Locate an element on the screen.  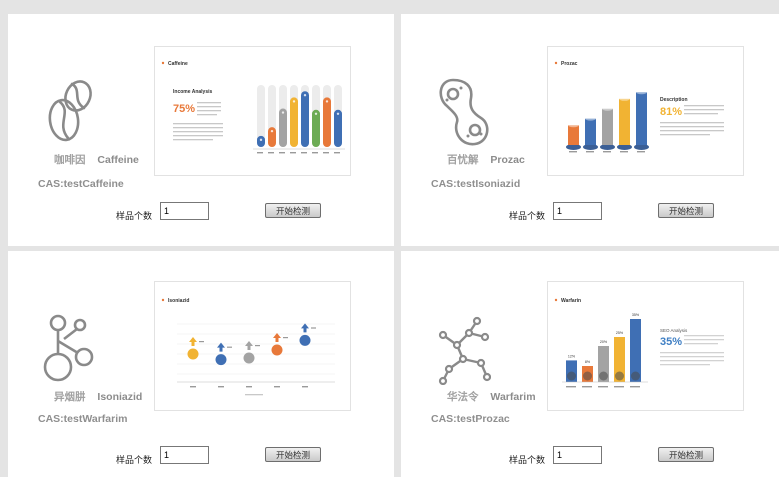
thumb-subtitle: SEO Analysis is located at coordinates (674, 330).